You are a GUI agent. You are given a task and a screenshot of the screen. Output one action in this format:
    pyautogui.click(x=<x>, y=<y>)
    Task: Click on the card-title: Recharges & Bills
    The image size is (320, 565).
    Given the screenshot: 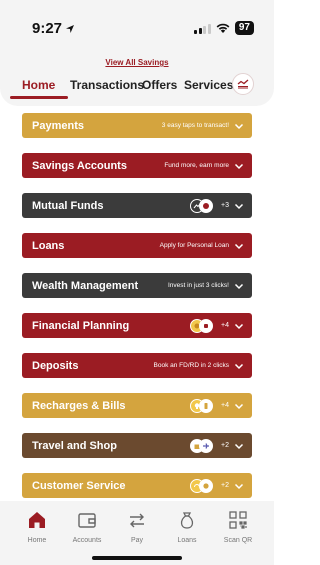 What is the action you would take?
    pyautogui.click(x=79, y=405)
    